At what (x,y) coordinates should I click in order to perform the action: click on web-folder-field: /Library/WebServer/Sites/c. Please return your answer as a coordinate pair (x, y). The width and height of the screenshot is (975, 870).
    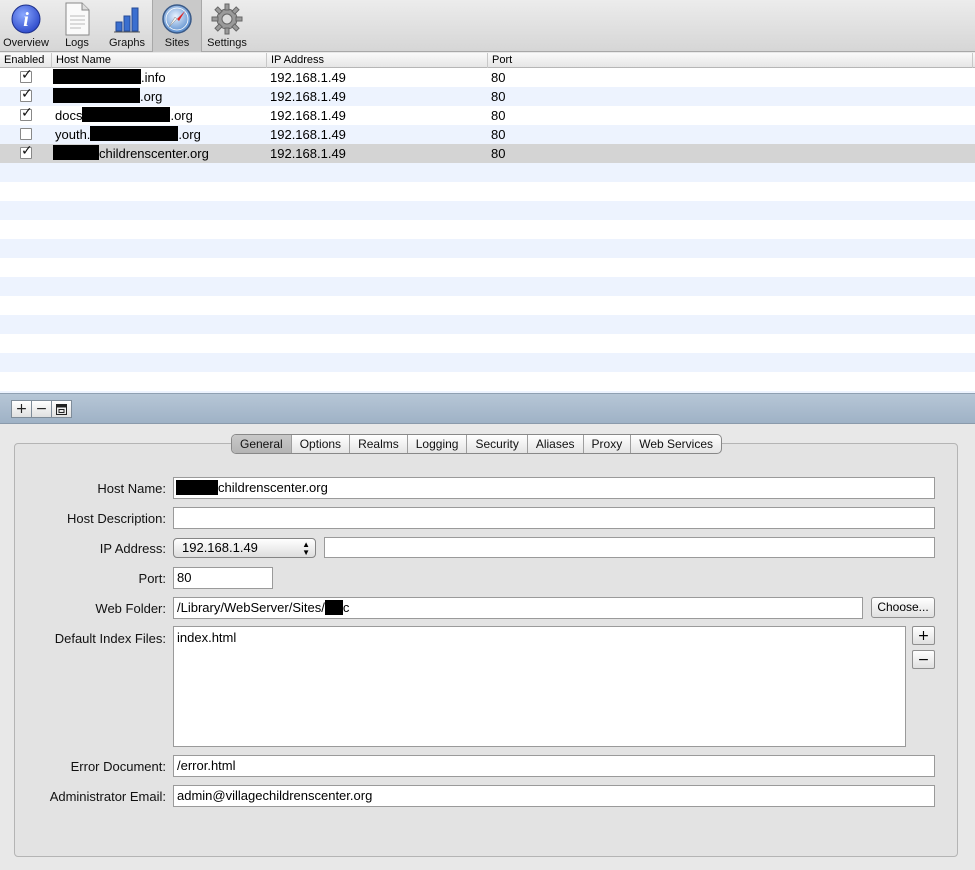
    Looking at the image, I should click on (518, 608).